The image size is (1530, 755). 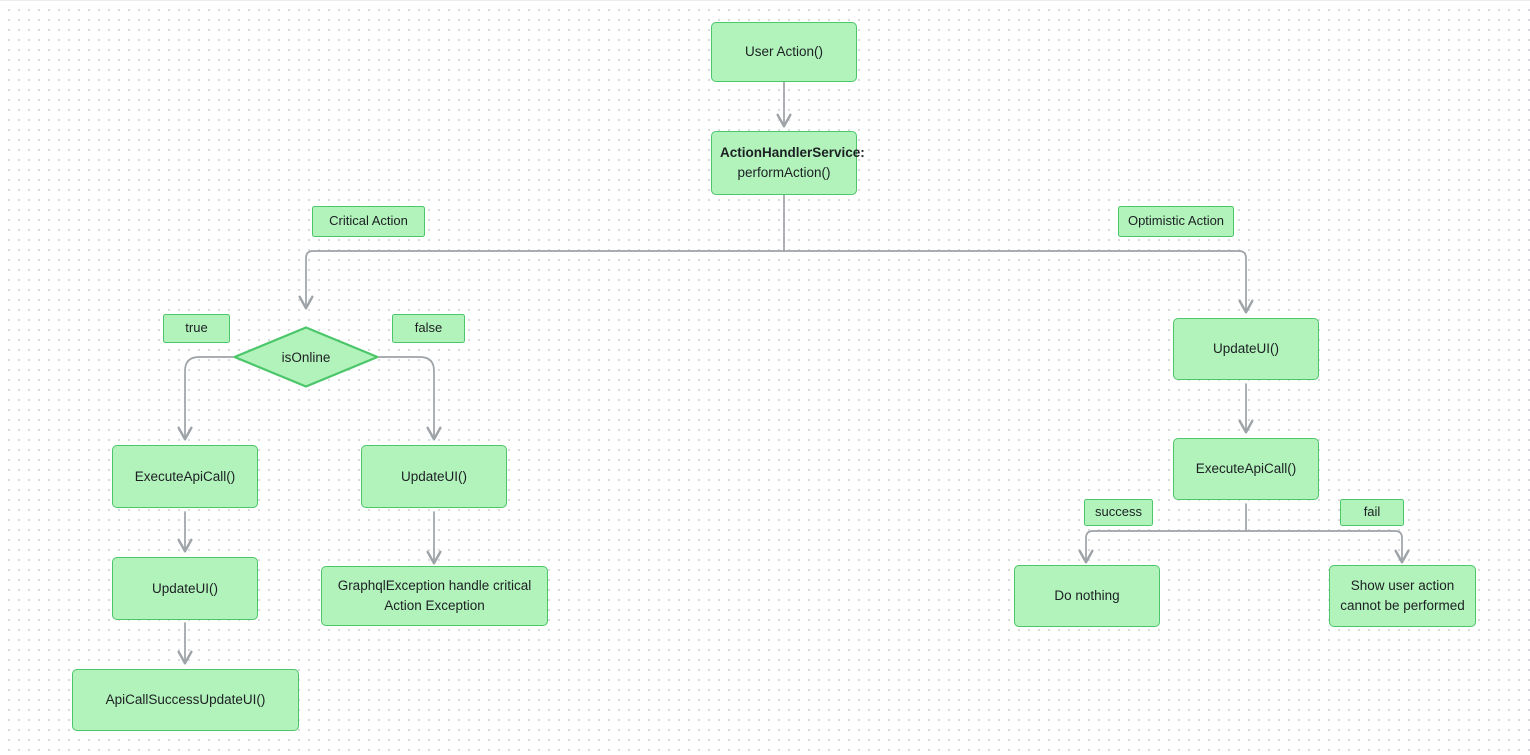 I want to click on node-update-ui-optimistic-label: UpdateUI(), so click(x=1246, y=349).